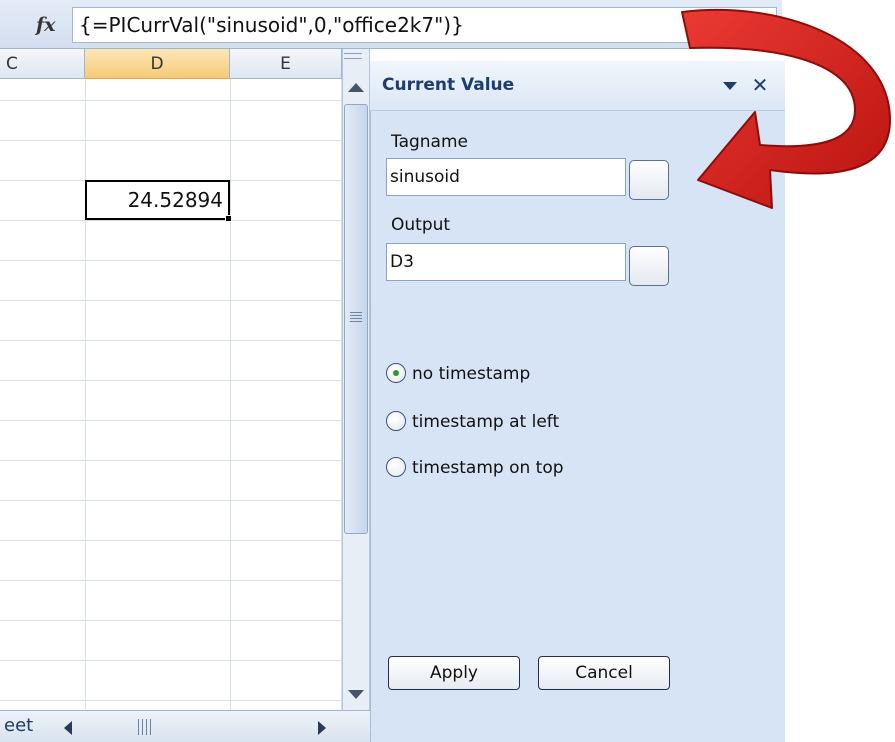  Describe the element at coordinates (145, 727) in the screenshot. I see `horizontal-scroll-thumb` at that location.